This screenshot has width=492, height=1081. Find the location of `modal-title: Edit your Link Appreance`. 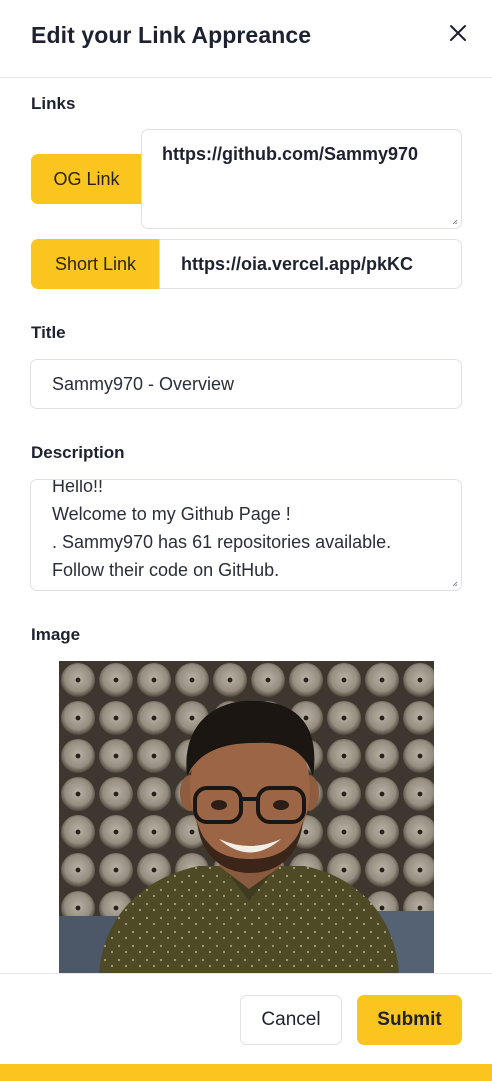

modal-title: Edit your Link Appreance is located at coordinates (171, 35).